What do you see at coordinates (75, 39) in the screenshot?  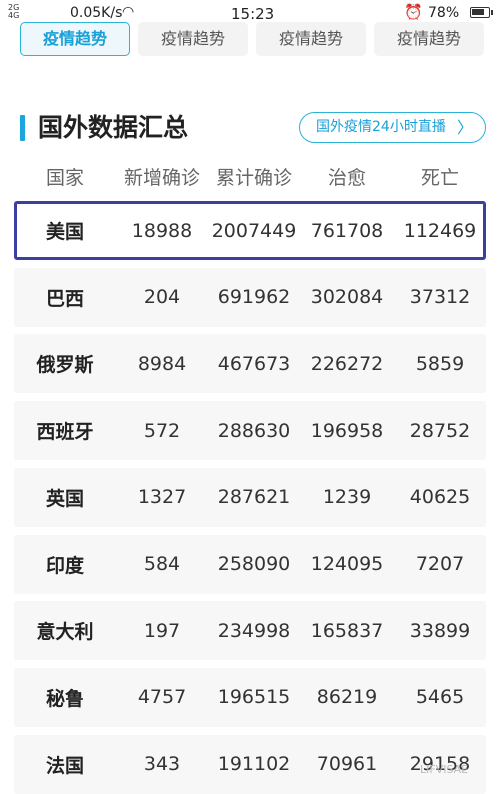 I see `tab-trend-1: 疫情趋势` at bounding box center [75, 39].